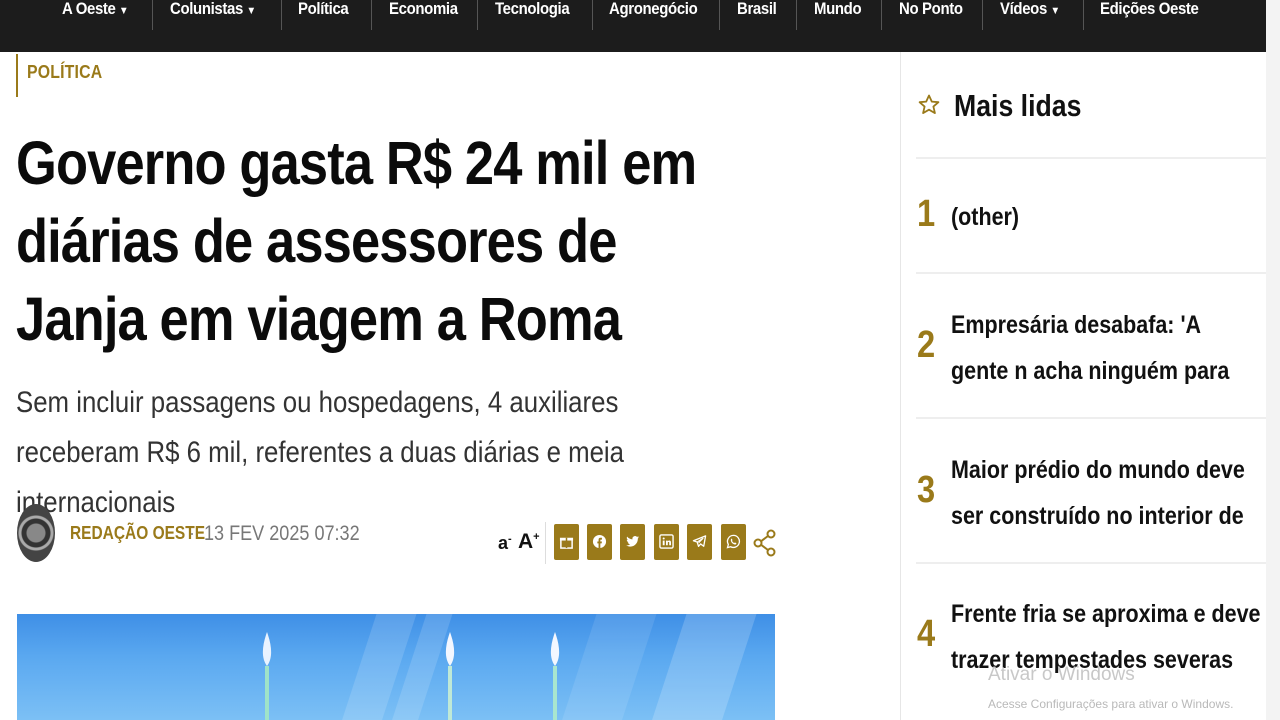 Image resolution: width=1280 pixels, height=720 pixels. What do you see at coordinates (1106, 217) in the screenshot?
I see `most-read-item-1: (other)` at bounding box center [1106, 217].